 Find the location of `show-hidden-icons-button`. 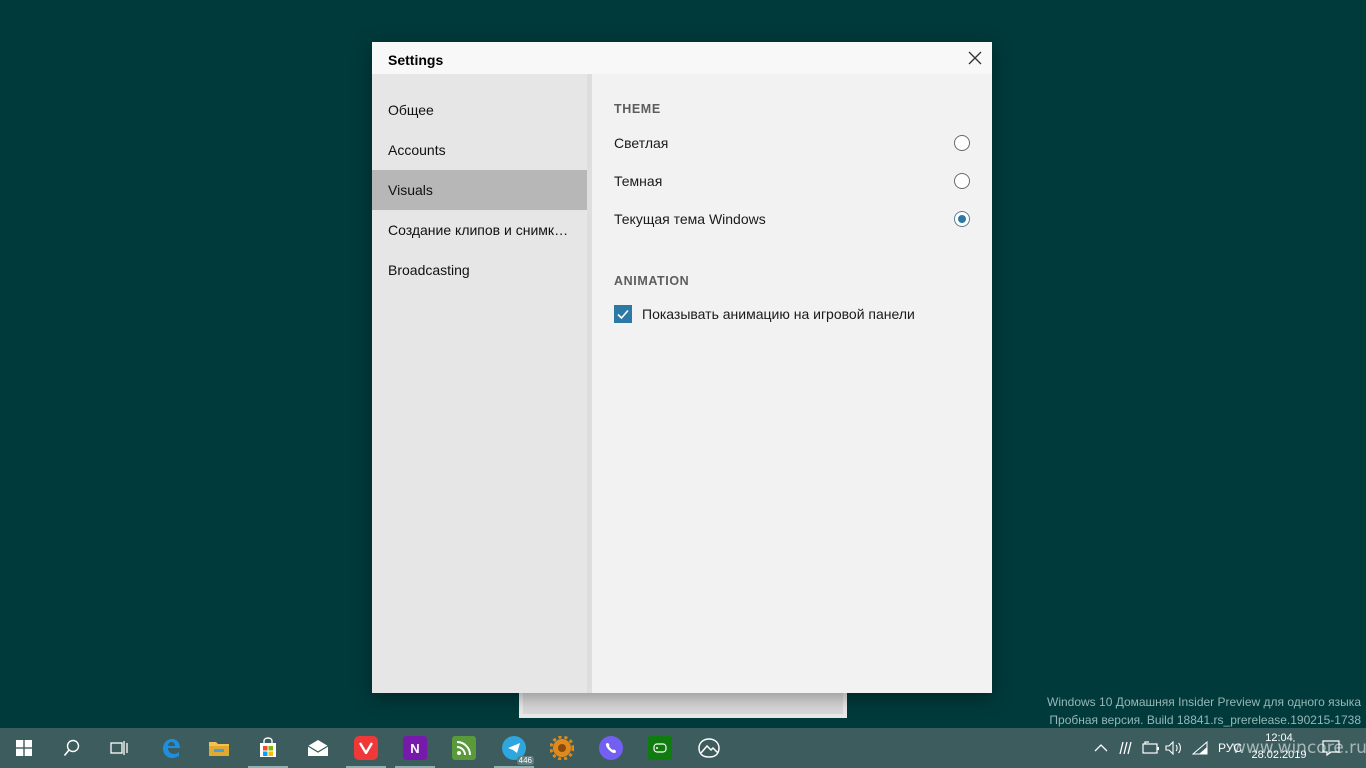

show-hidden-icons-button is located at coordinates (1101, 748).